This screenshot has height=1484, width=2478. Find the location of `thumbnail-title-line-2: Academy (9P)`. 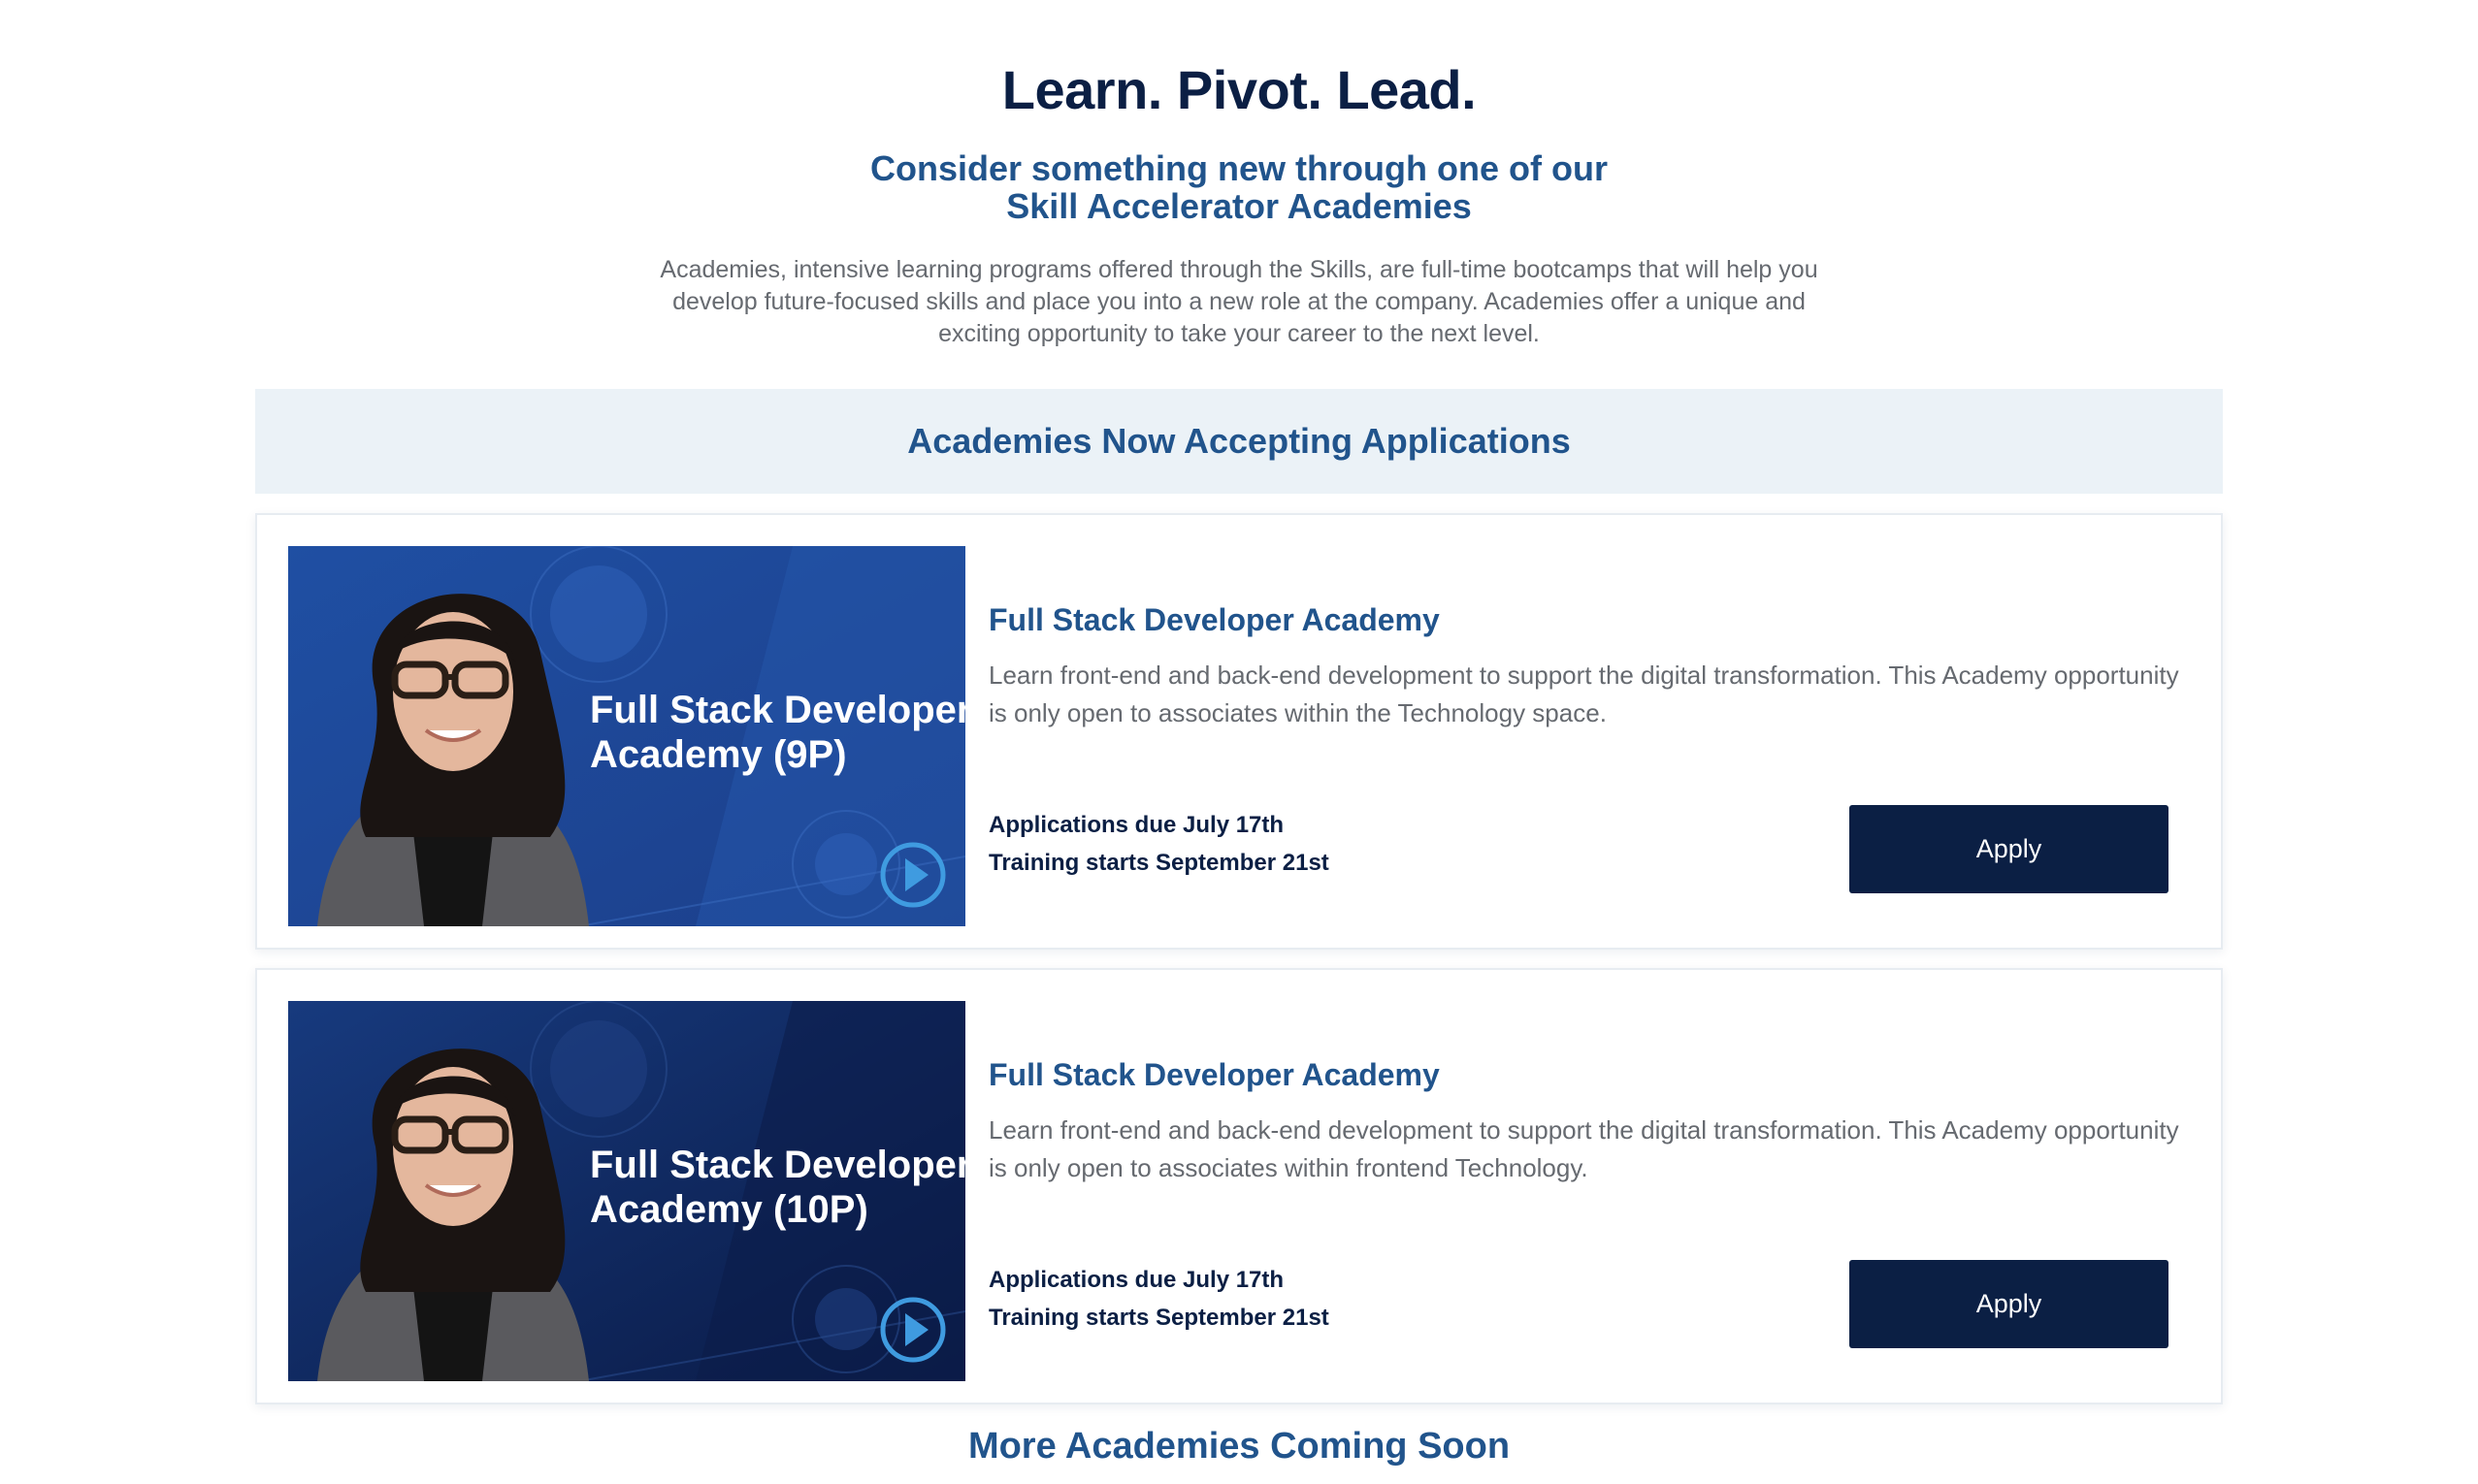

thumbnail-title-line-2: Academy (9P) is located at coordinates (719, 755).